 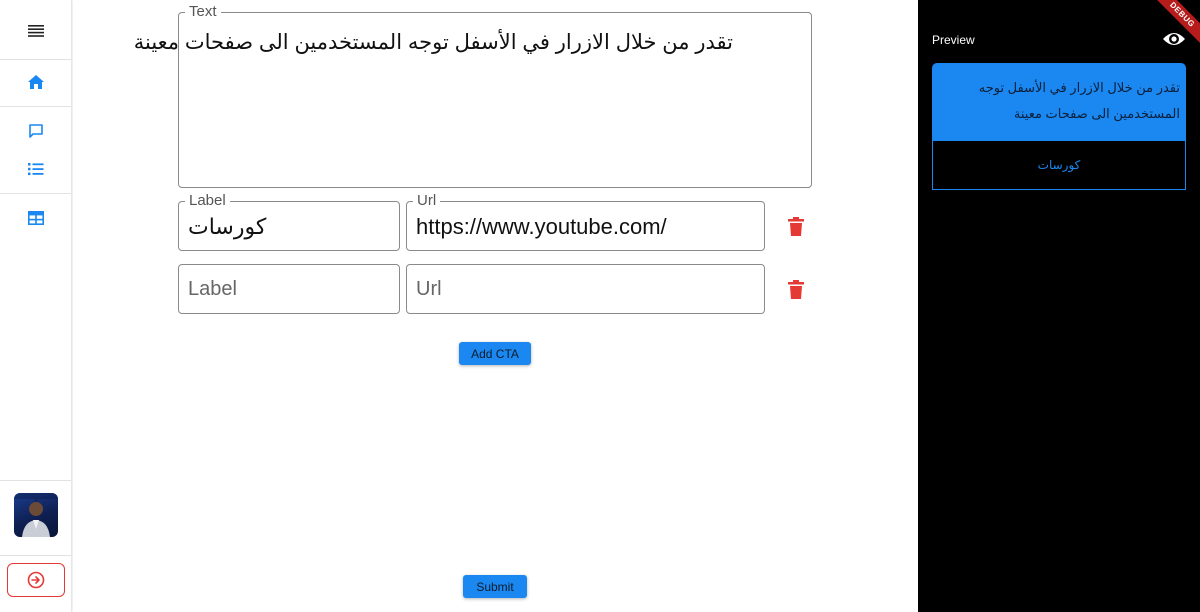 I want to click on home-icon, so click(x=35, y=82).